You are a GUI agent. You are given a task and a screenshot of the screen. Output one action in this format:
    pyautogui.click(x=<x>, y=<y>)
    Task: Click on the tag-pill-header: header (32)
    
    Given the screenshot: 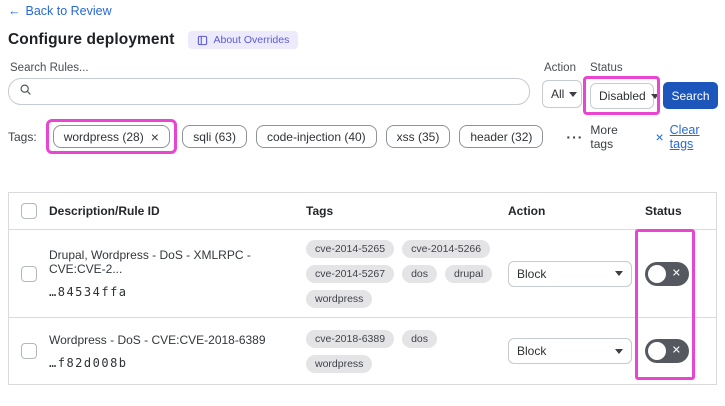 What is the action you would take?
    pyautogui.click(x=501, y=136)
    